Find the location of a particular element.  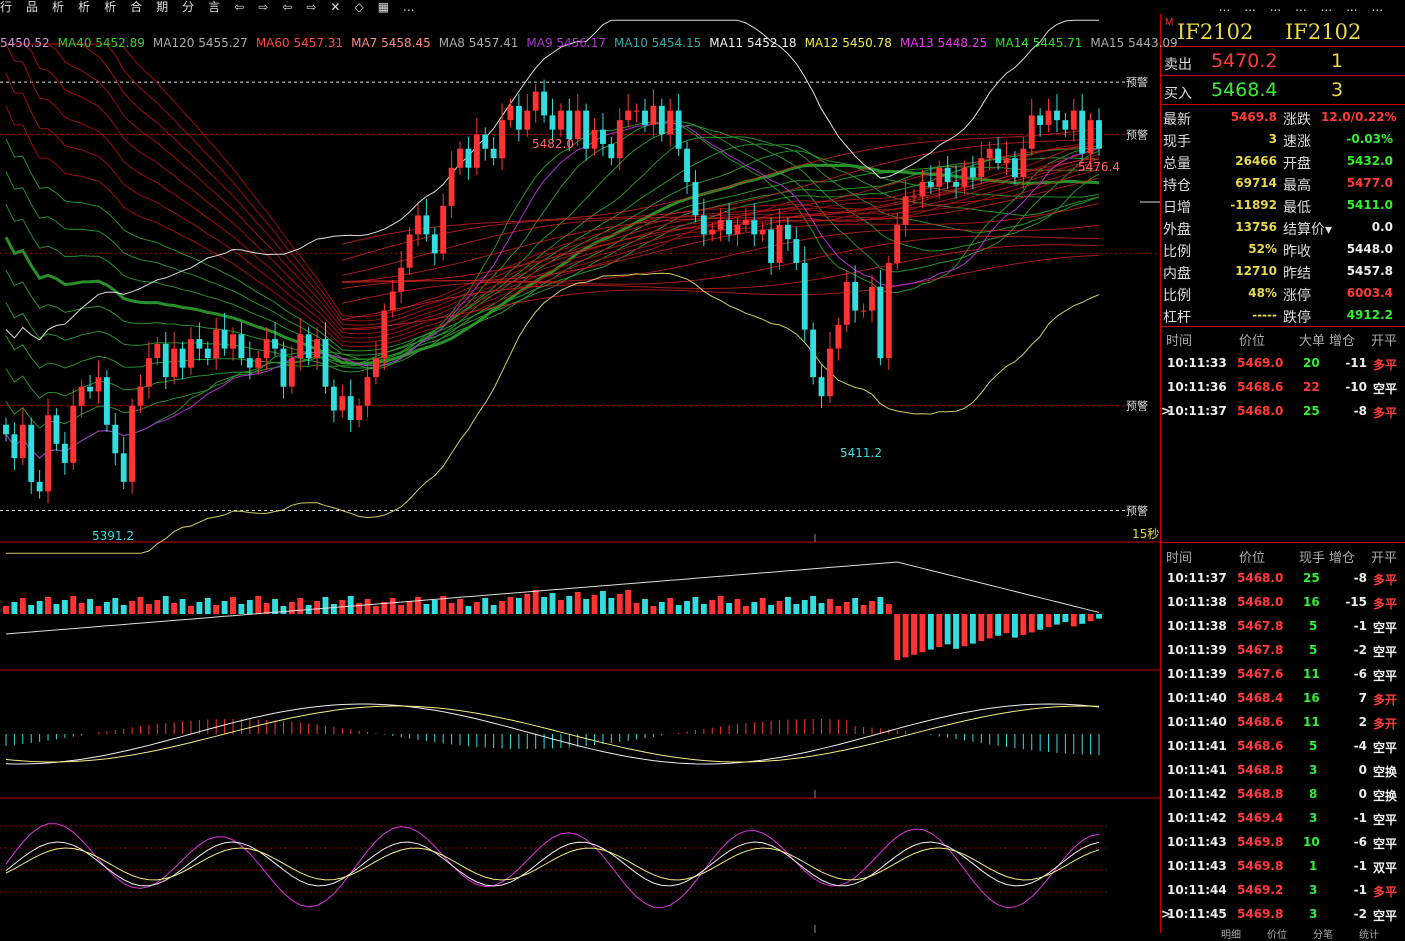

tick-volume: 10 is located at coordinates (1311, 842).